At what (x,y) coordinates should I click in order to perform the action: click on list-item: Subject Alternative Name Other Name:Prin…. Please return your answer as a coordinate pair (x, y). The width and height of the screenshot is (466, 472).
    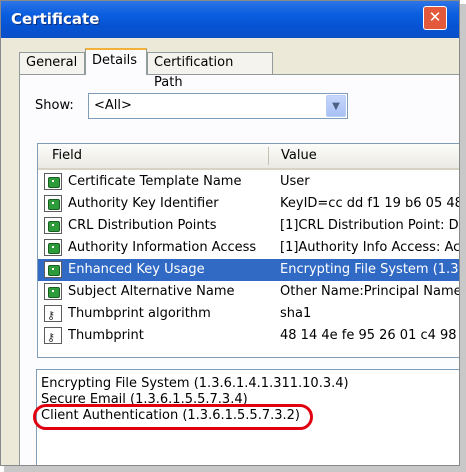
    Looking at the image, I should click on (248, 292).